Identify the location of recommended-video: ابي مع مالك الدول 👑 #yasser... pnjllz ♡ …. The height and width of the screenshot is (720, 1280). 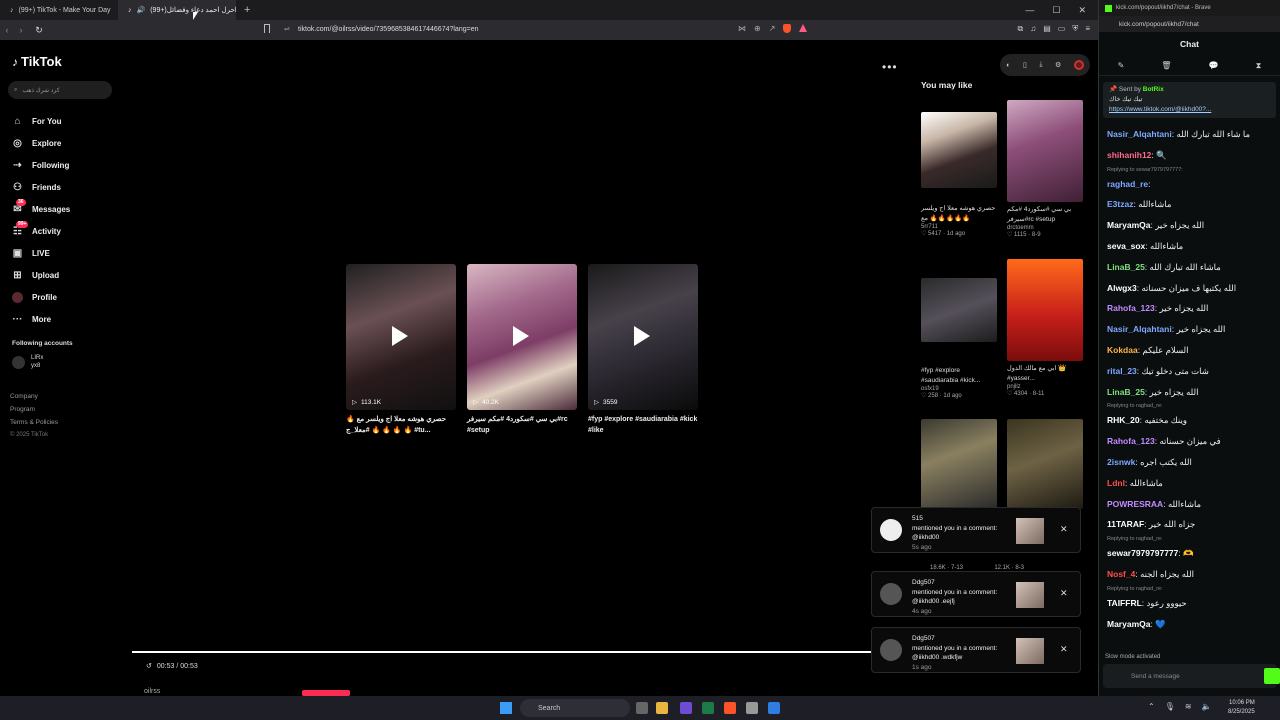
(1045, 328).